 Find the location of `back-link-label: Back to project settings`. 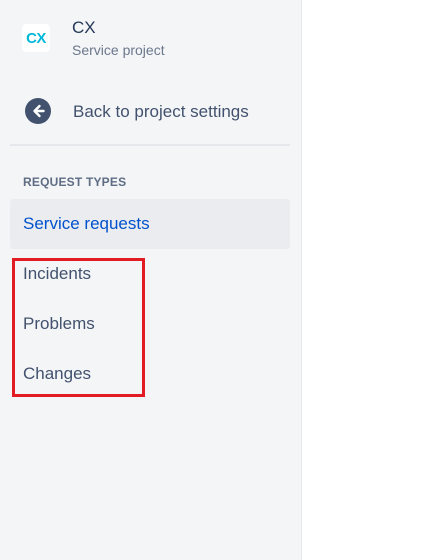

back-link-label: Back to project settings is located at coordinates (161, 111).